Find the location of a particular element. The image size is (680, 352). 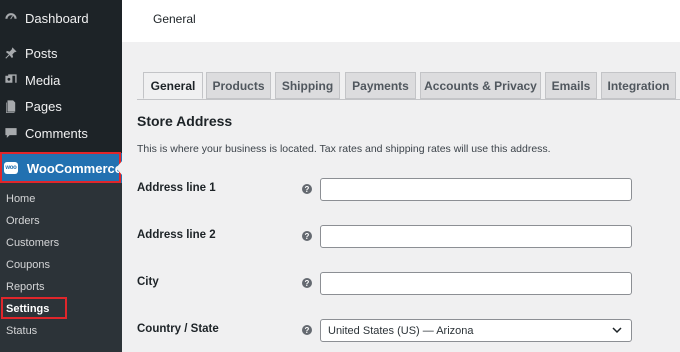

address-line-2-label: Address line 2 is located at coordinates (176, 235).